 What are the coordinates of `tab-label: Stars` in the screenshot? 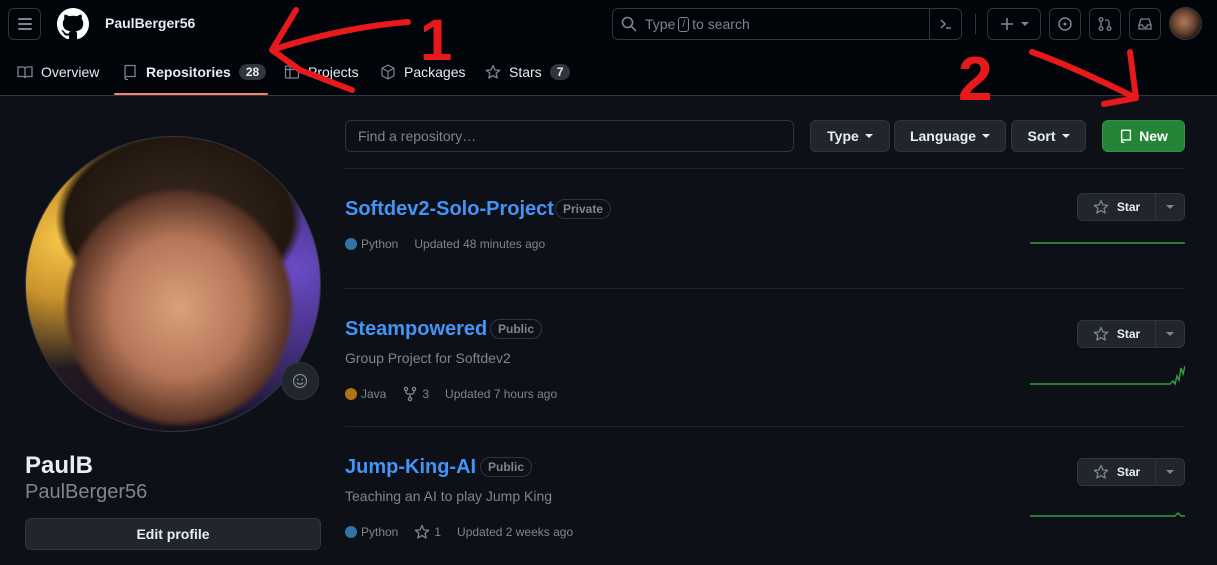 It's located at (525, 72).